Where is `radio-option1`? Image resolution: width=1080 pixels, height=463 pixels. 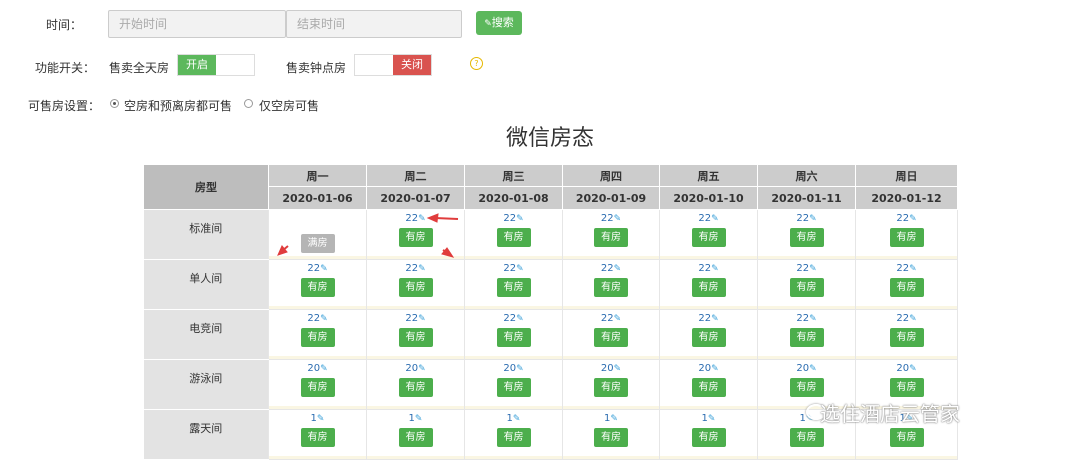 radio-option1 is located at coordinates (114, 103).